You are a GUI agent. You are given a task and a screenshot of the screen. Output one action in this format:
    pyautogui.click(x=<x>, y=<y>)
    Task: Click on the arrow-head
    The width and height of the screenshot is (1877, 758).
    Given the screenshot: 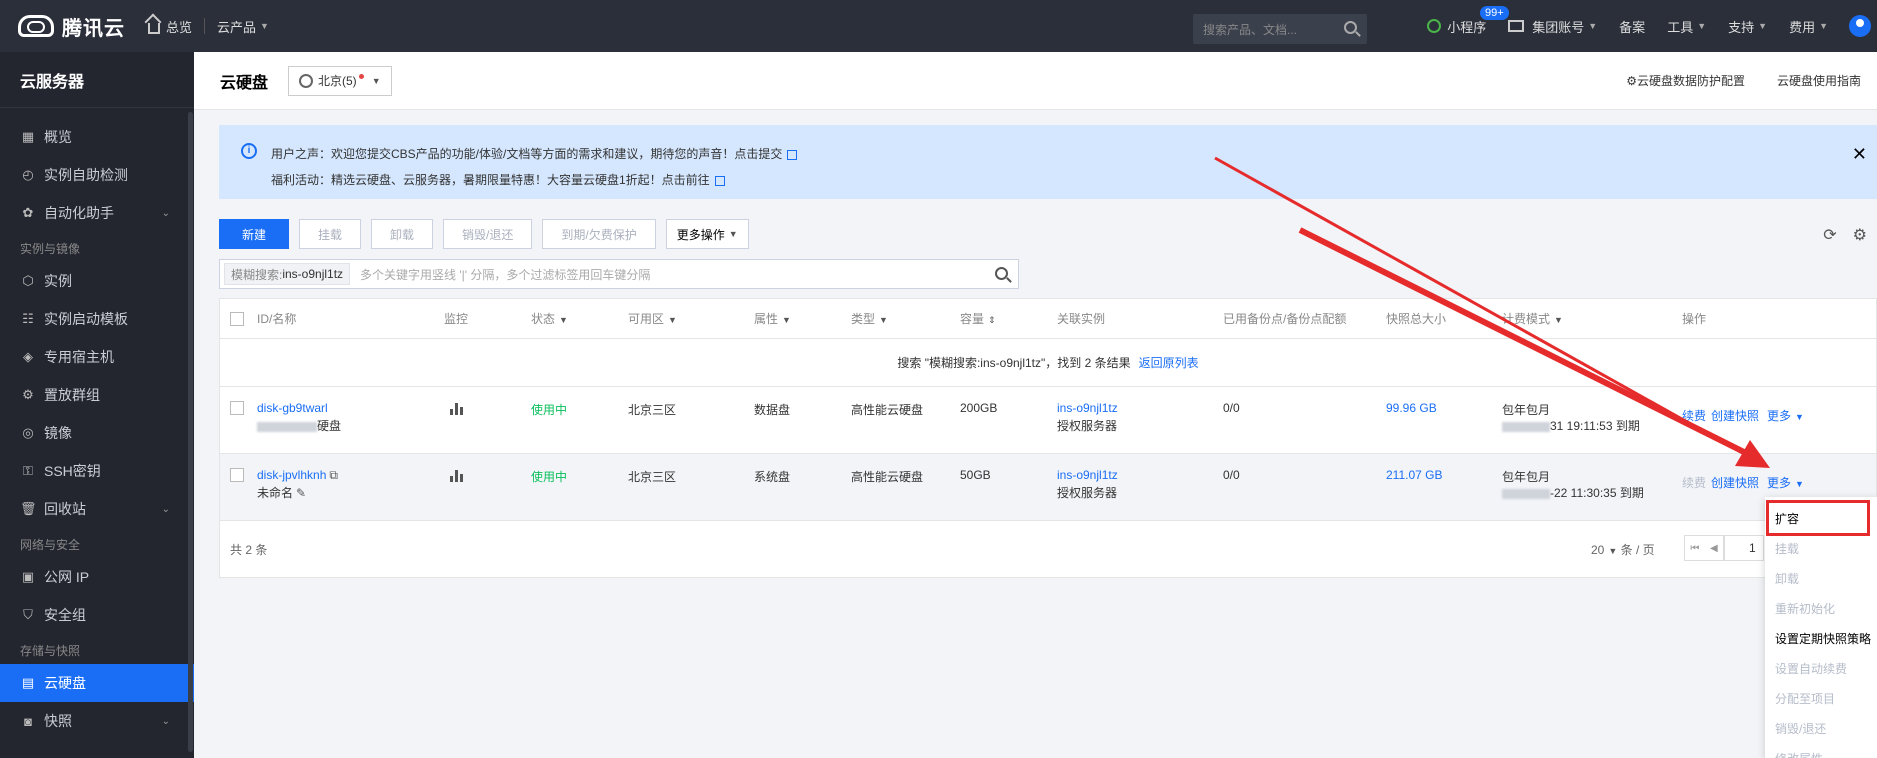 What is the action you would take?
    pyautogui.click(x=1752, y=454)
    